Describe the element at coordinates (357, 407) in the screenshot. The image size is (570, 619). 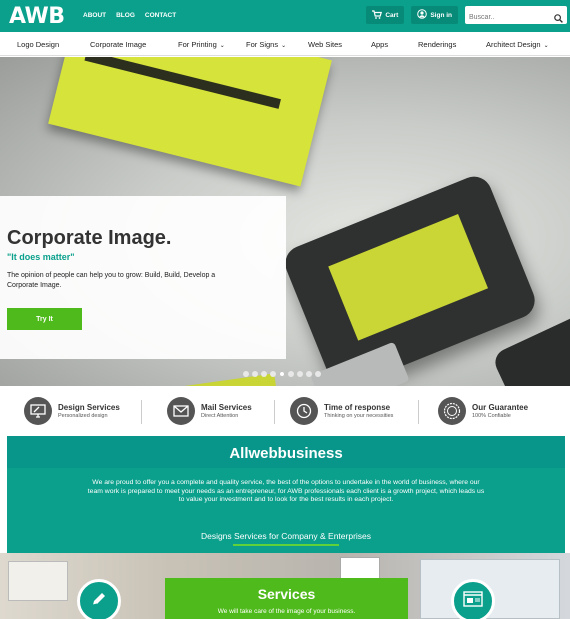
I see `feature-title: Time of response` at that location.